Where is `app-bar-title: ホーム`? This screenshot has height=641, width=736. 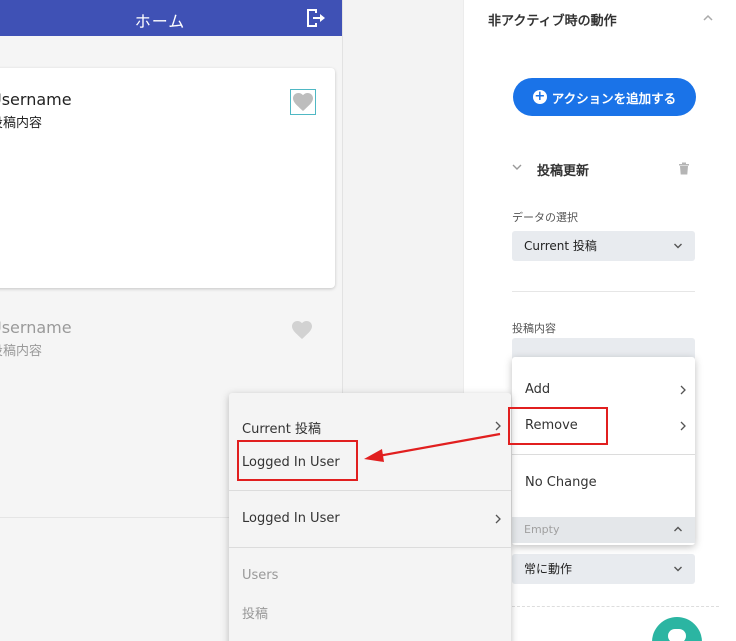
app-bar-title: ホーム is located at coordinates (160, 21).